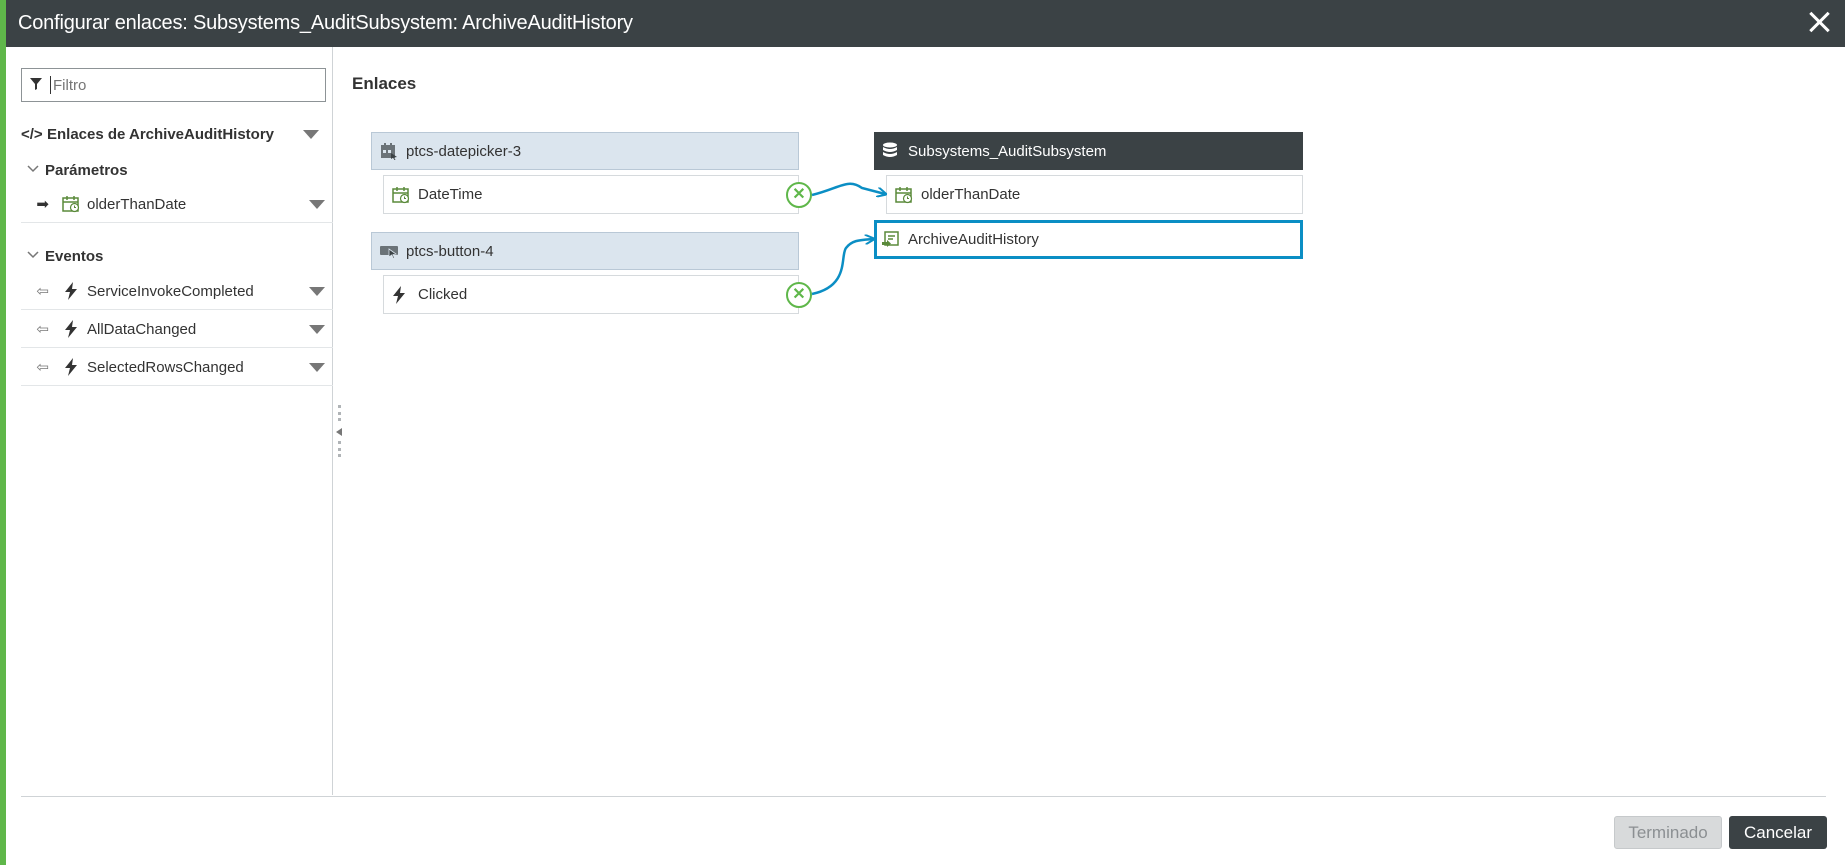  I want to click on datepicker-widget-icon, so click(393, 151).